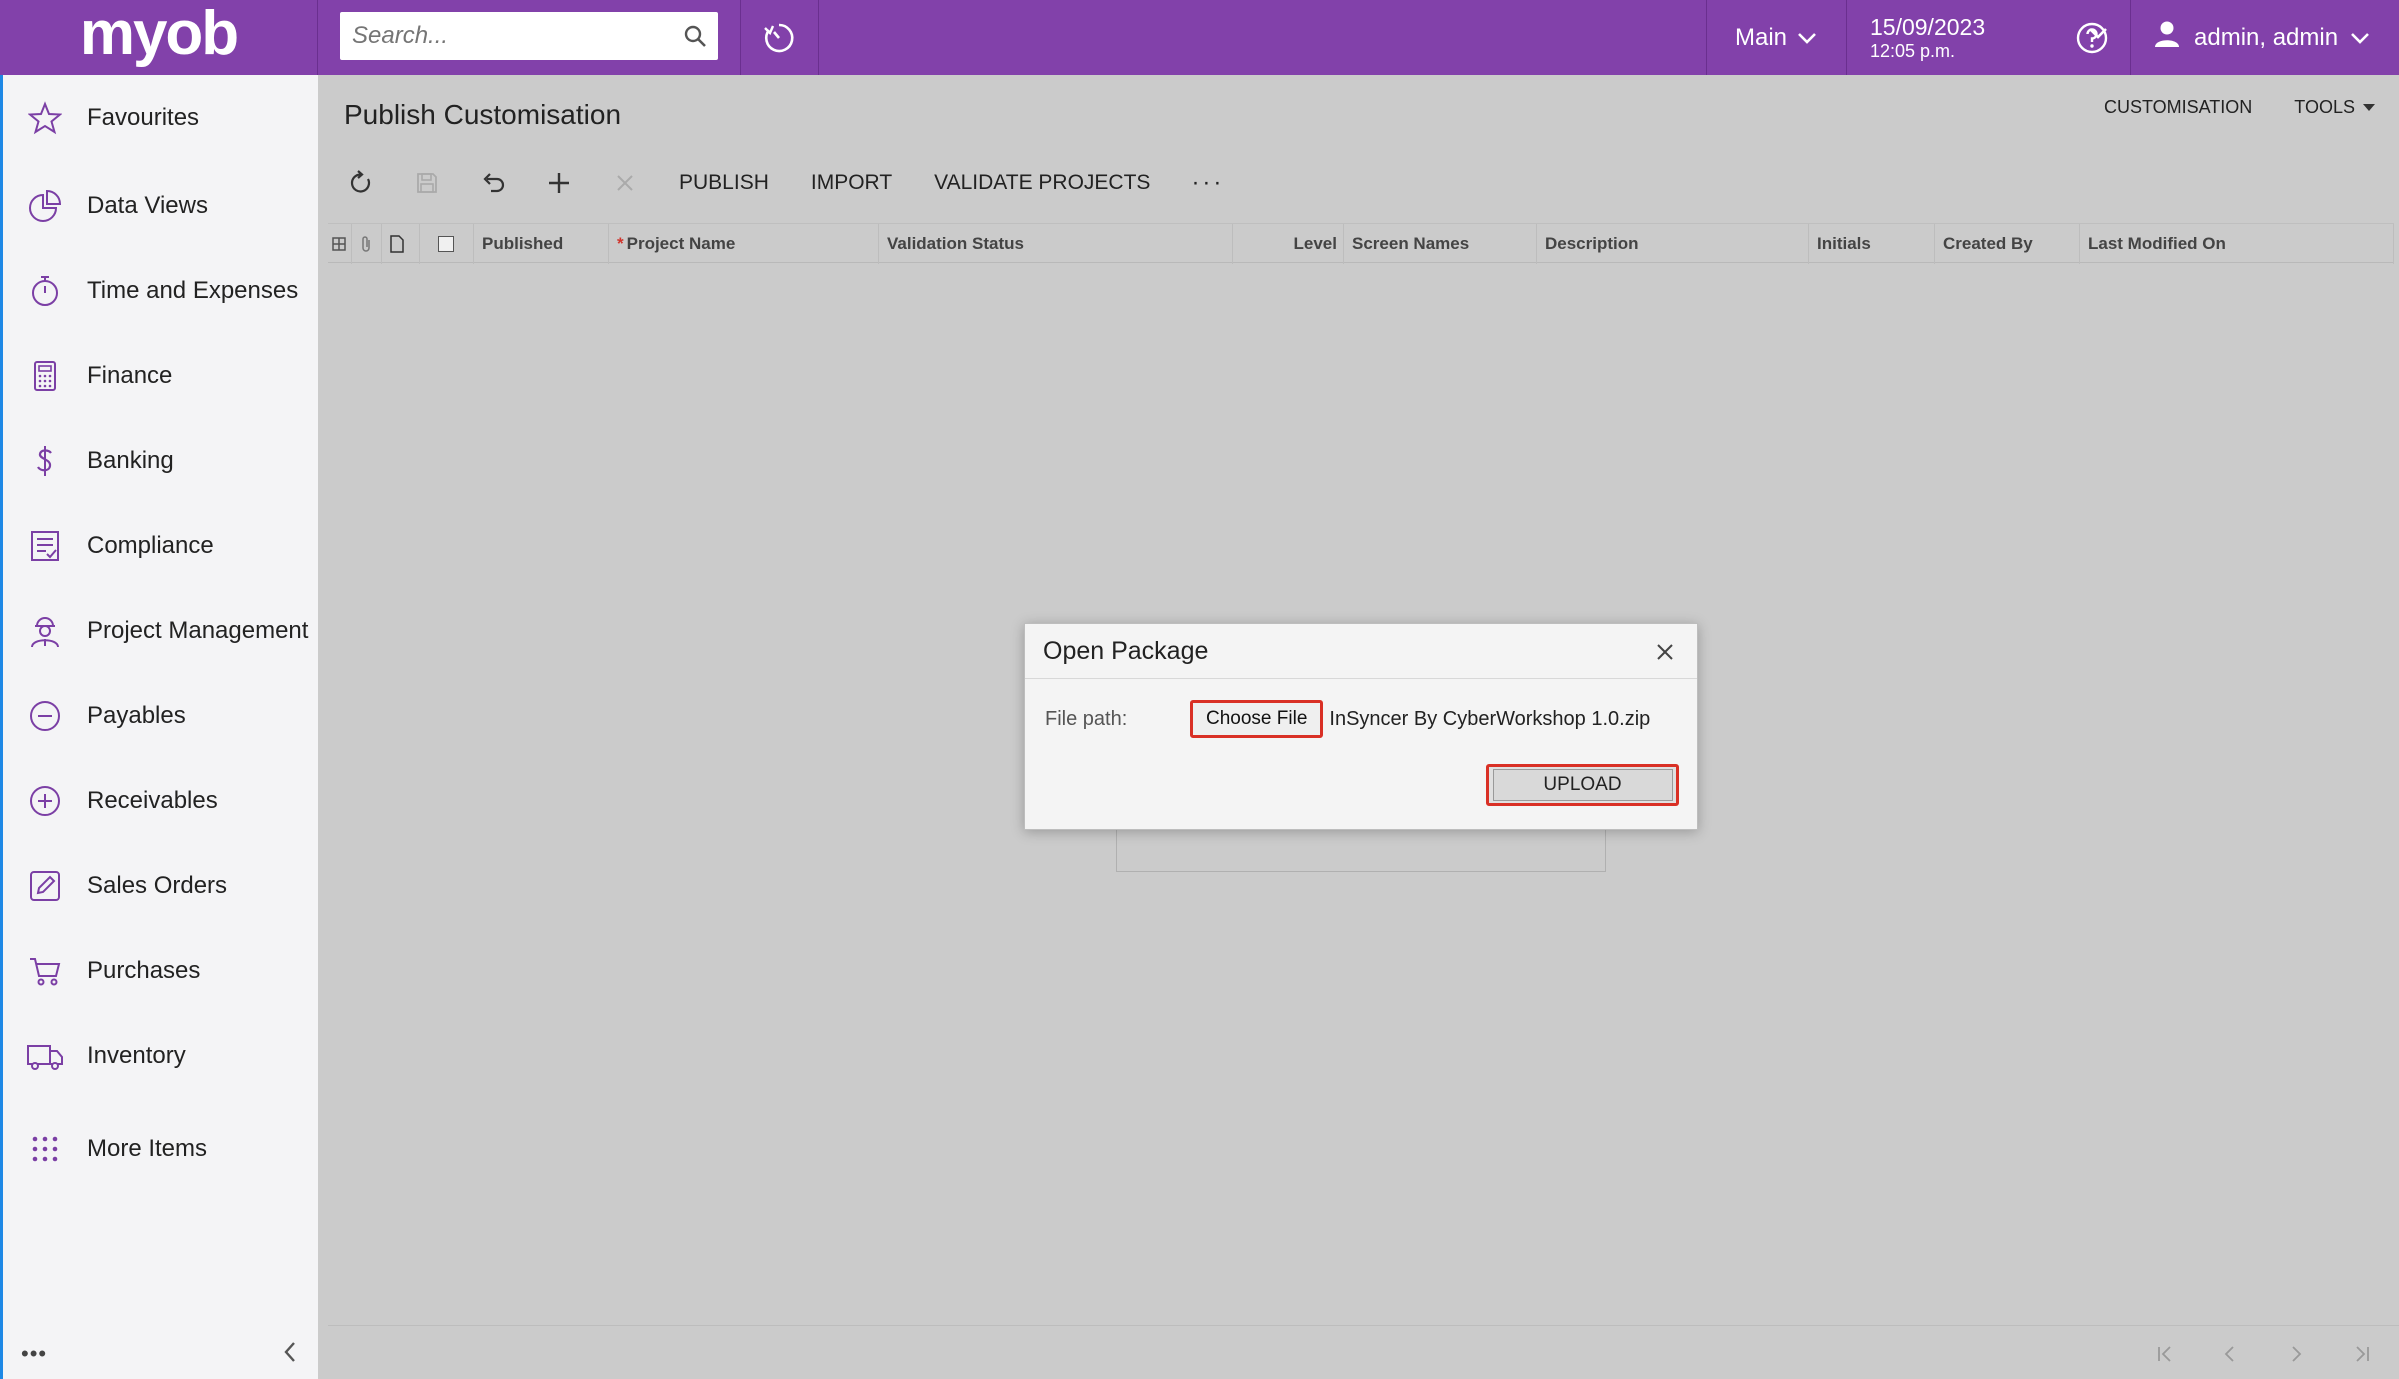 The width and height of the screenshot is (2399, 1379). Describe the element at coordinates (2362, 1354) in the screenshot. I see `last-page-icon` at that location.